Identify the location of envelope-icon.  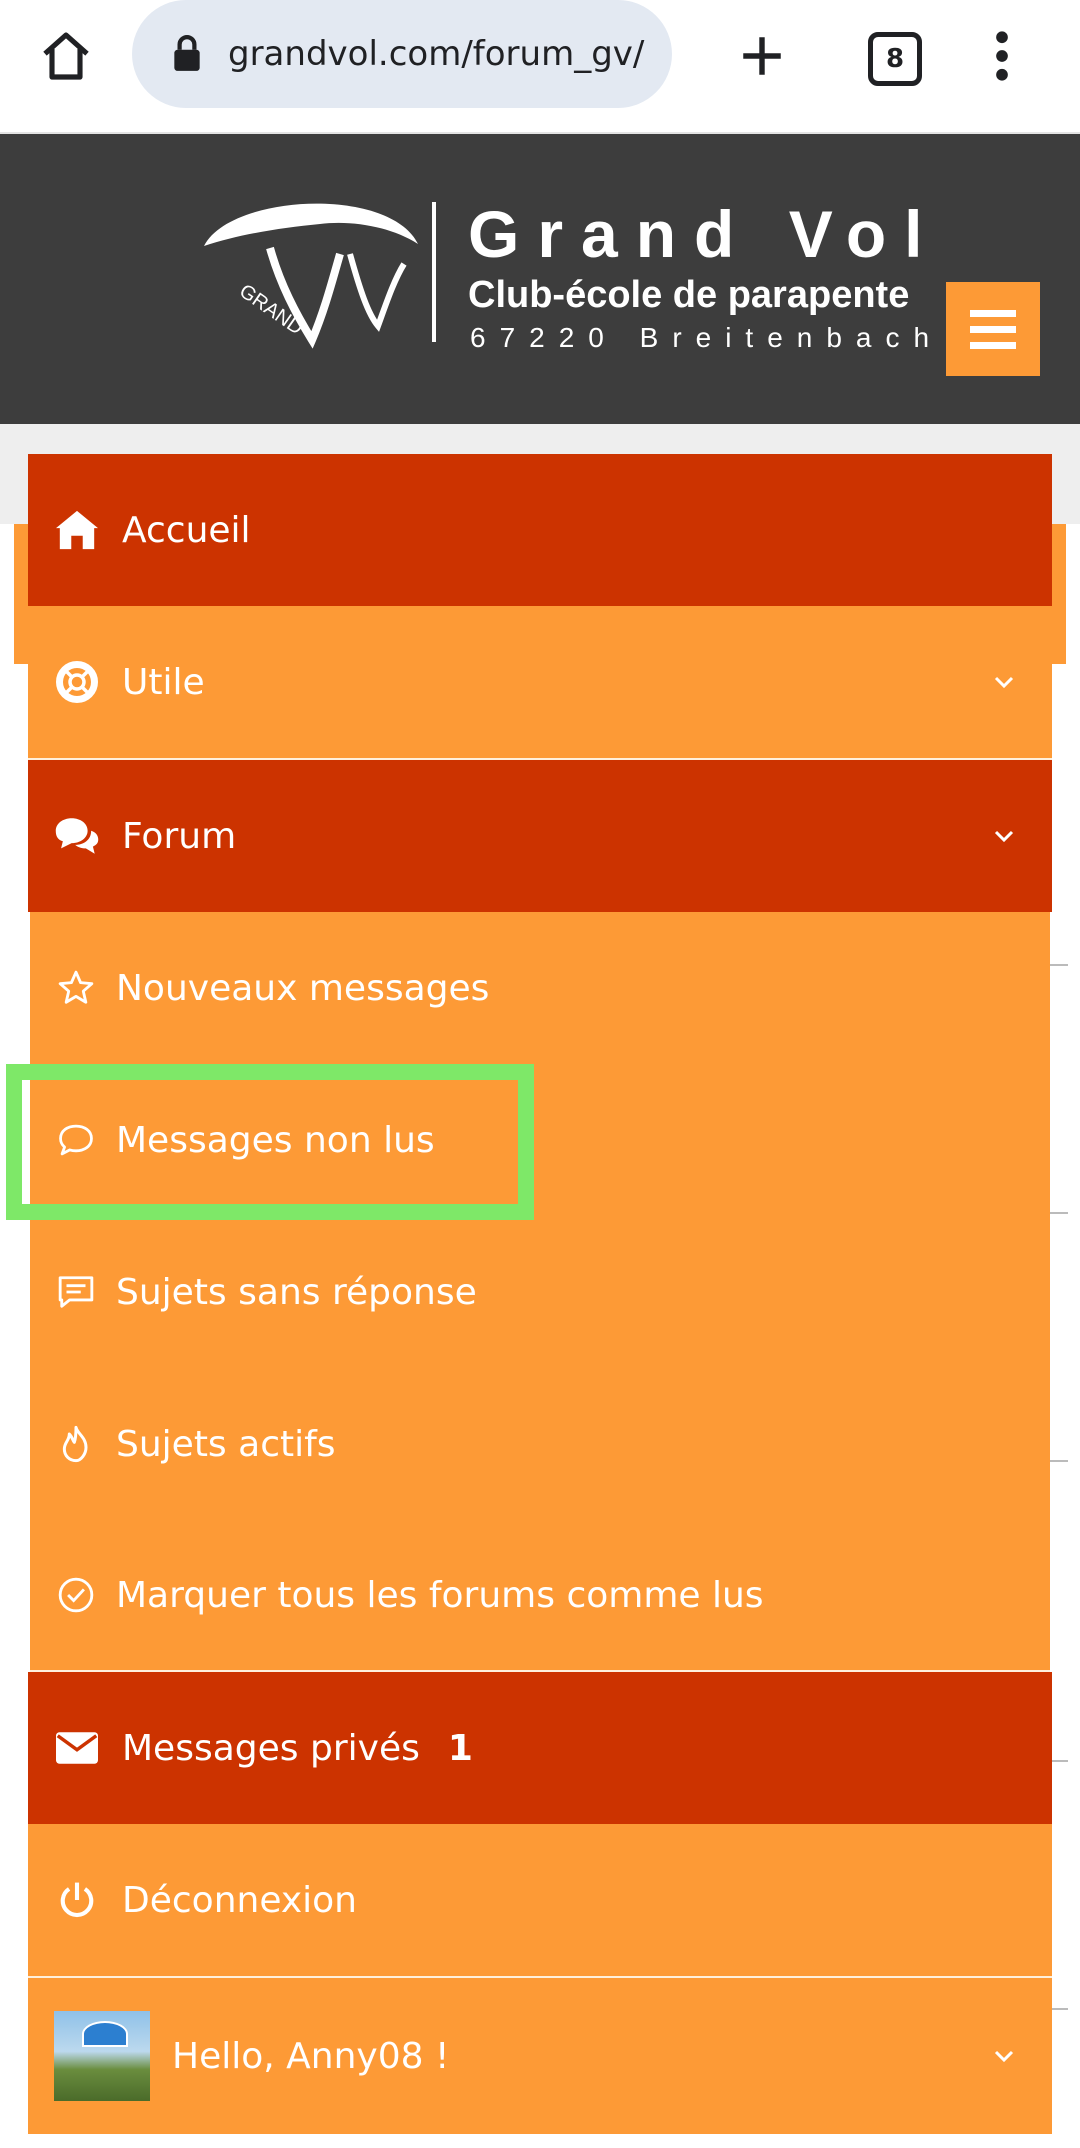
(77, 1748).